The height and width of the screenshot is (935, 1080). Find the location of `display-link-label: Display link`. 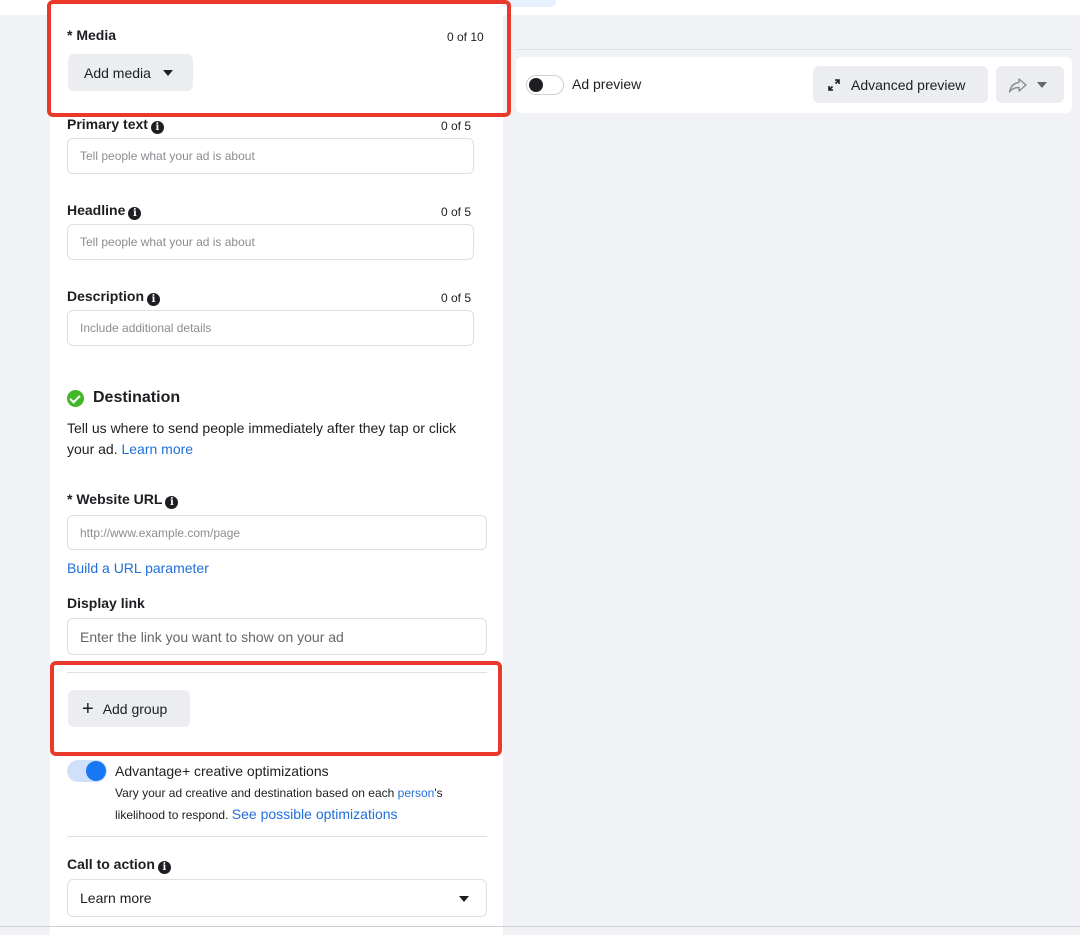

display-link-label: Display link is located at coordinates (106, 603).